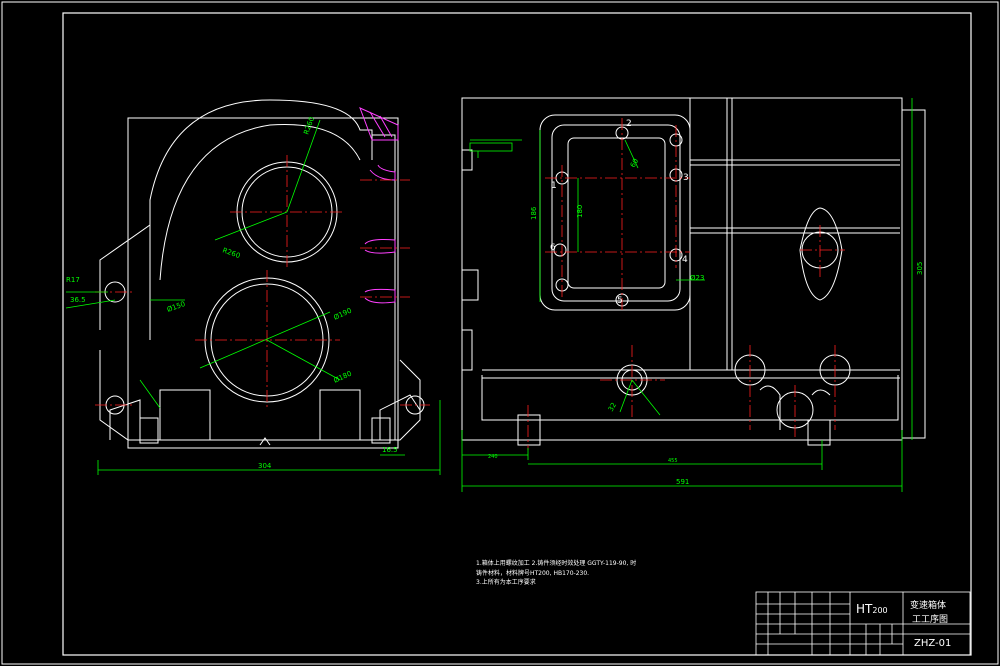 The width and height of the screenshot is (1000, 666). I want to click on dim-right-width: 591, so click(682, 482).